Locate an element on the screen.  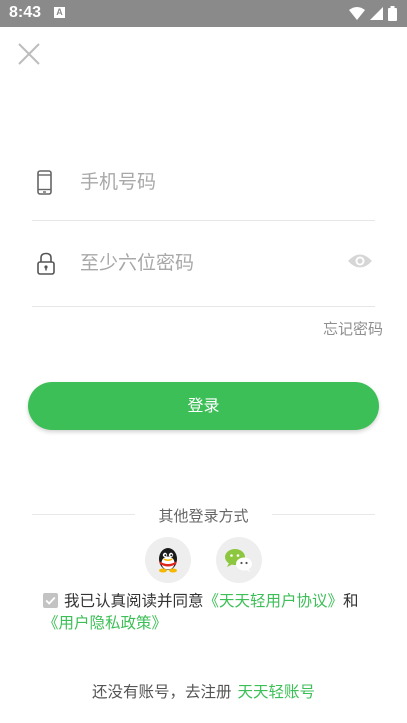
eye-icon is located at coordinates (360, 261).